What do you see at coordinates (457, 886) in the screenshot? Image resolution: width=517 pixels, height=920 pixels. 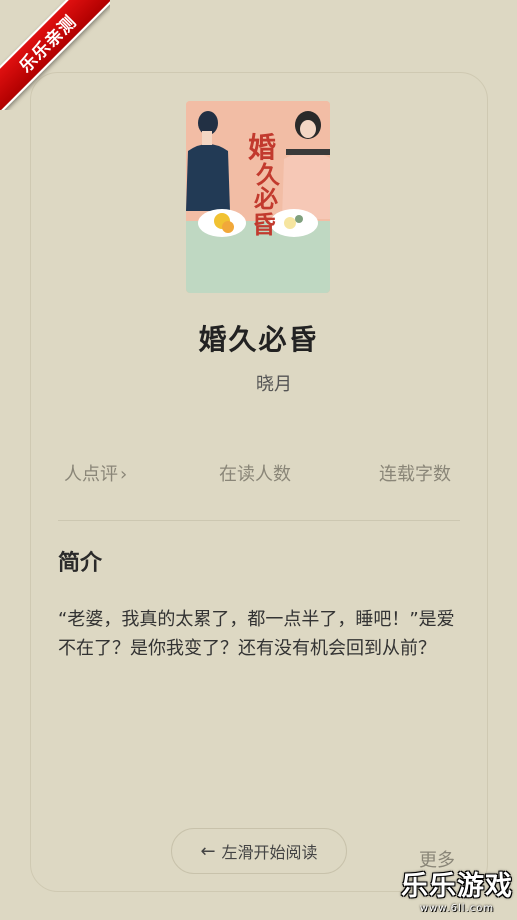 I see `watermark-main: 乐乐游戏` at bounding box center [457, 886].